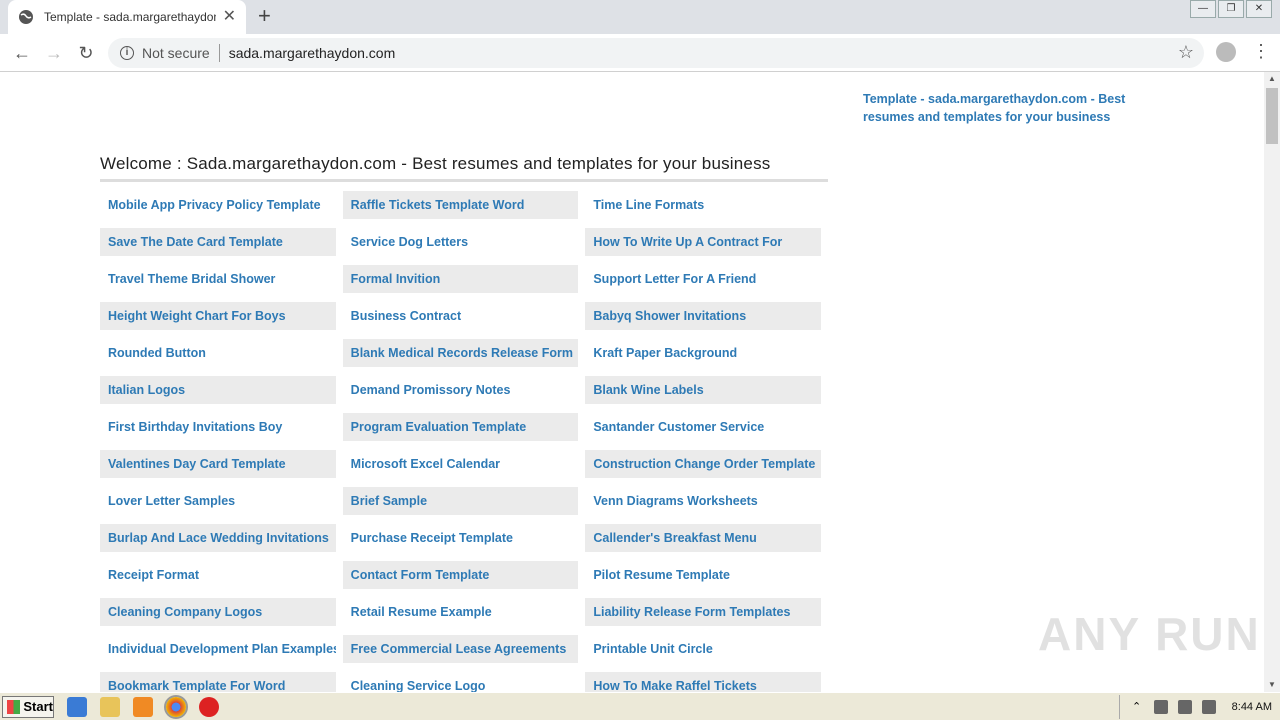 The height and width of the screenshot is (720, 1280). What do you see at coordinates (703, 612) in the screenshot?
I see `template-link: Liability Release Form Templates` at bounding box center [703, 612].